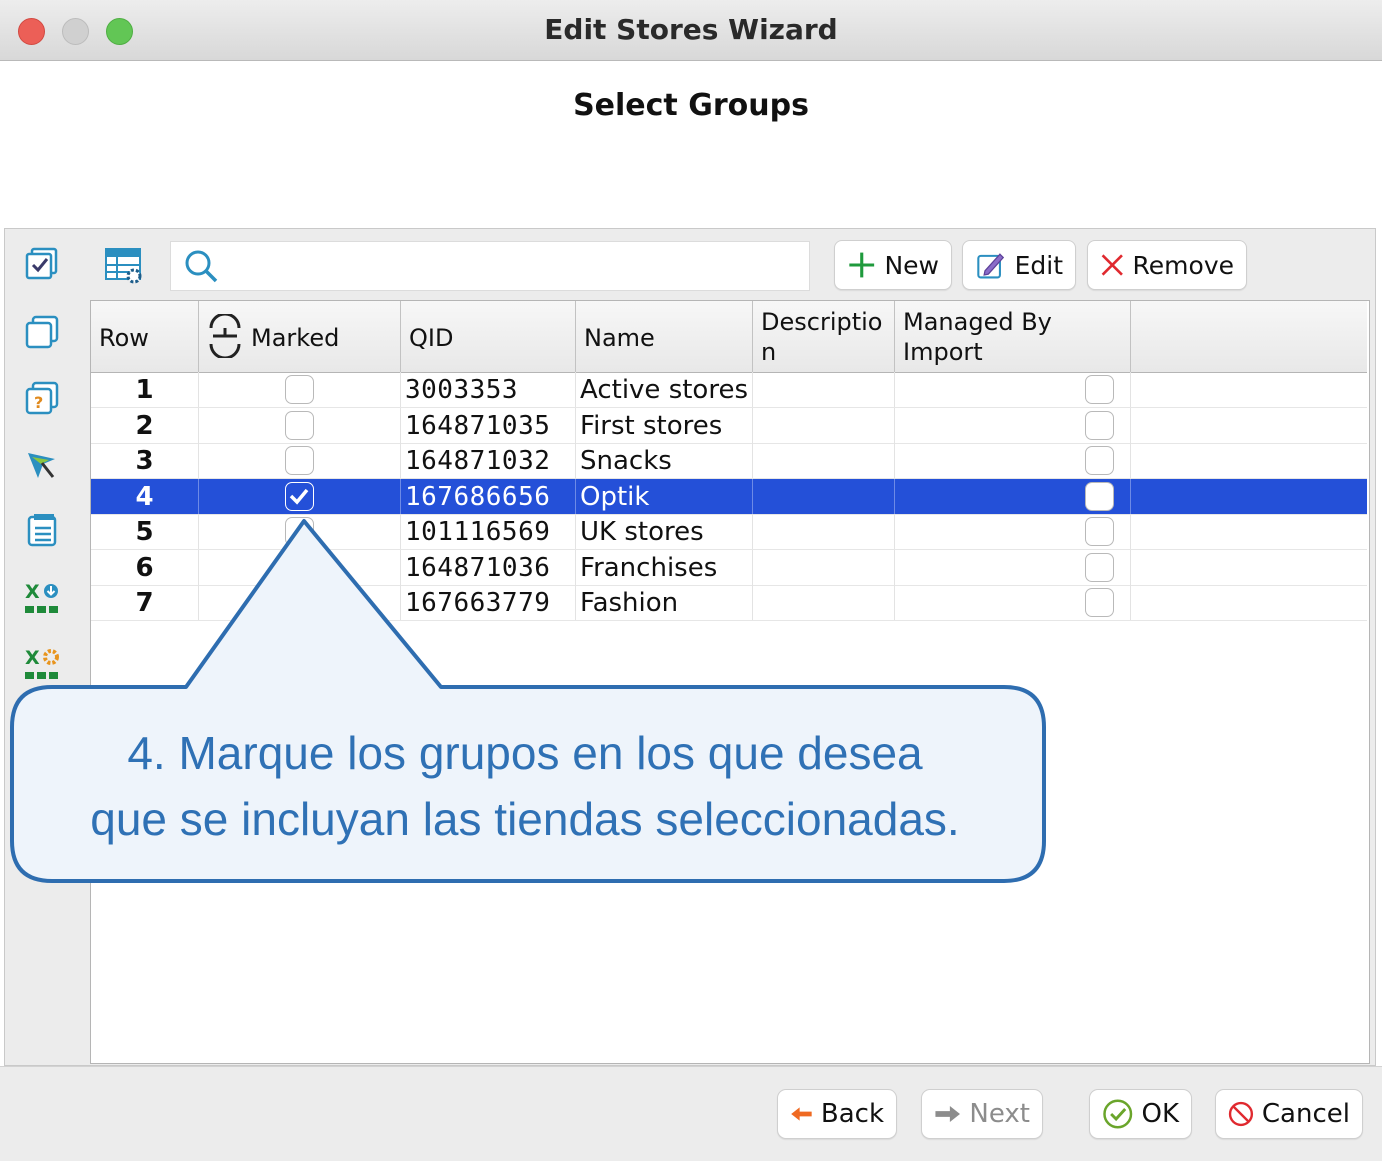 Image resolution: width=1382 pixels, height=1161 pixels. Describe the element at coordinates (488, 496) in the screenshot. I see `qid-cell: 167686656` at that location.